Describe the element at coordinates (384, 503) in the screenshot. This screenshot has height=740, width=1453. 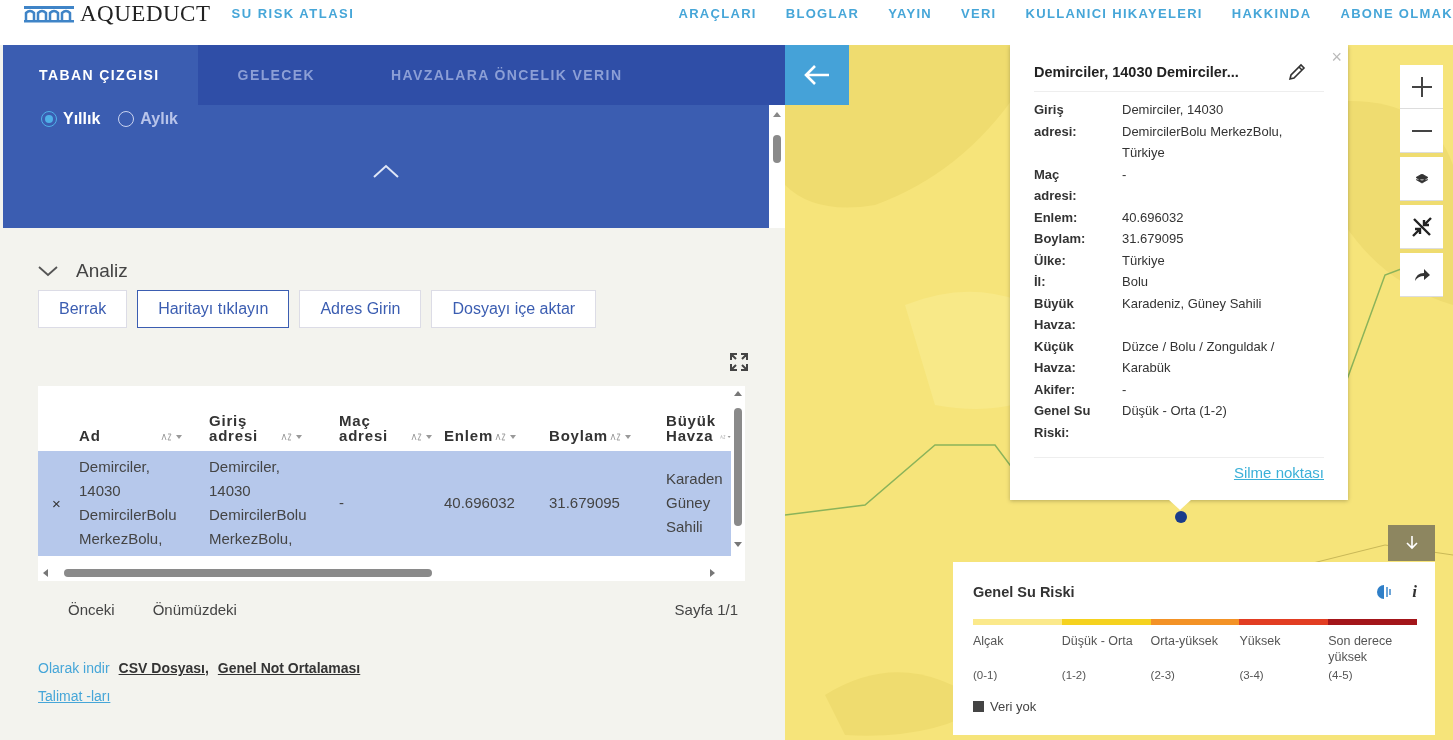
I see `table-row: × Demirciler, 14030 DemircilerBolu MerkezBolu, Demirciler, 14030 DemircilerBolu MerkezBolu, - 40.696032 31.679095 Karaden Güney Sahili` at that location.